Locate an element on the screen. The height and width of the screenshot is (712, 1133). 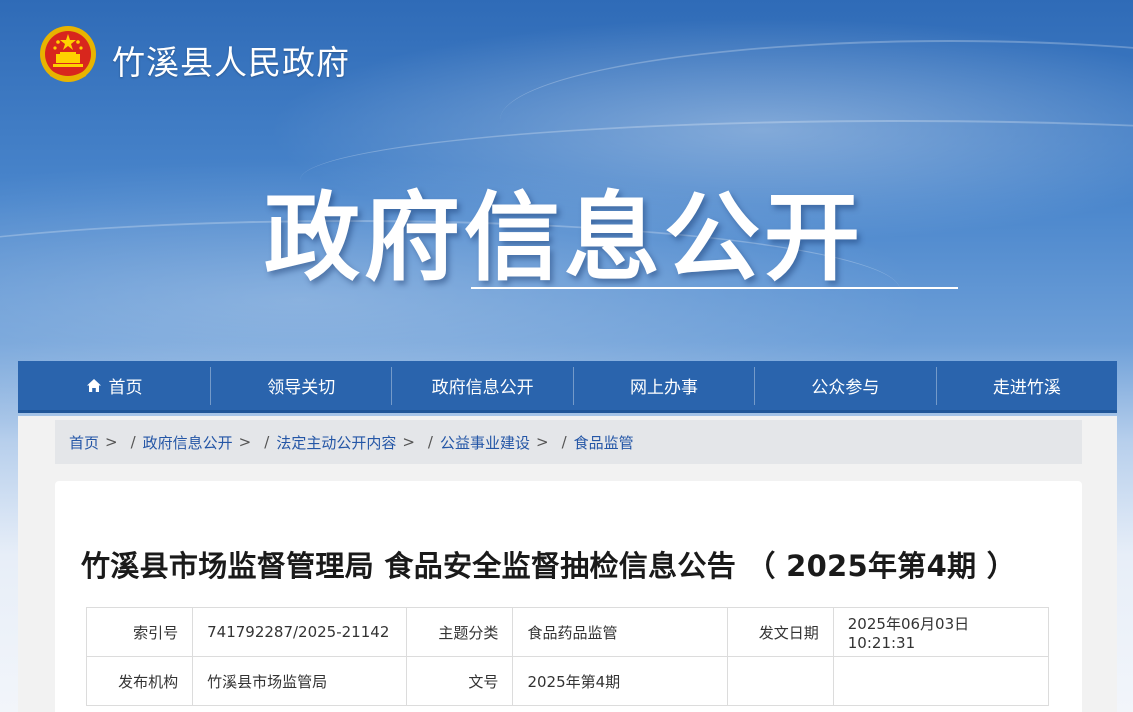
meta-label: 文号 is located at coordinates (460, 681).